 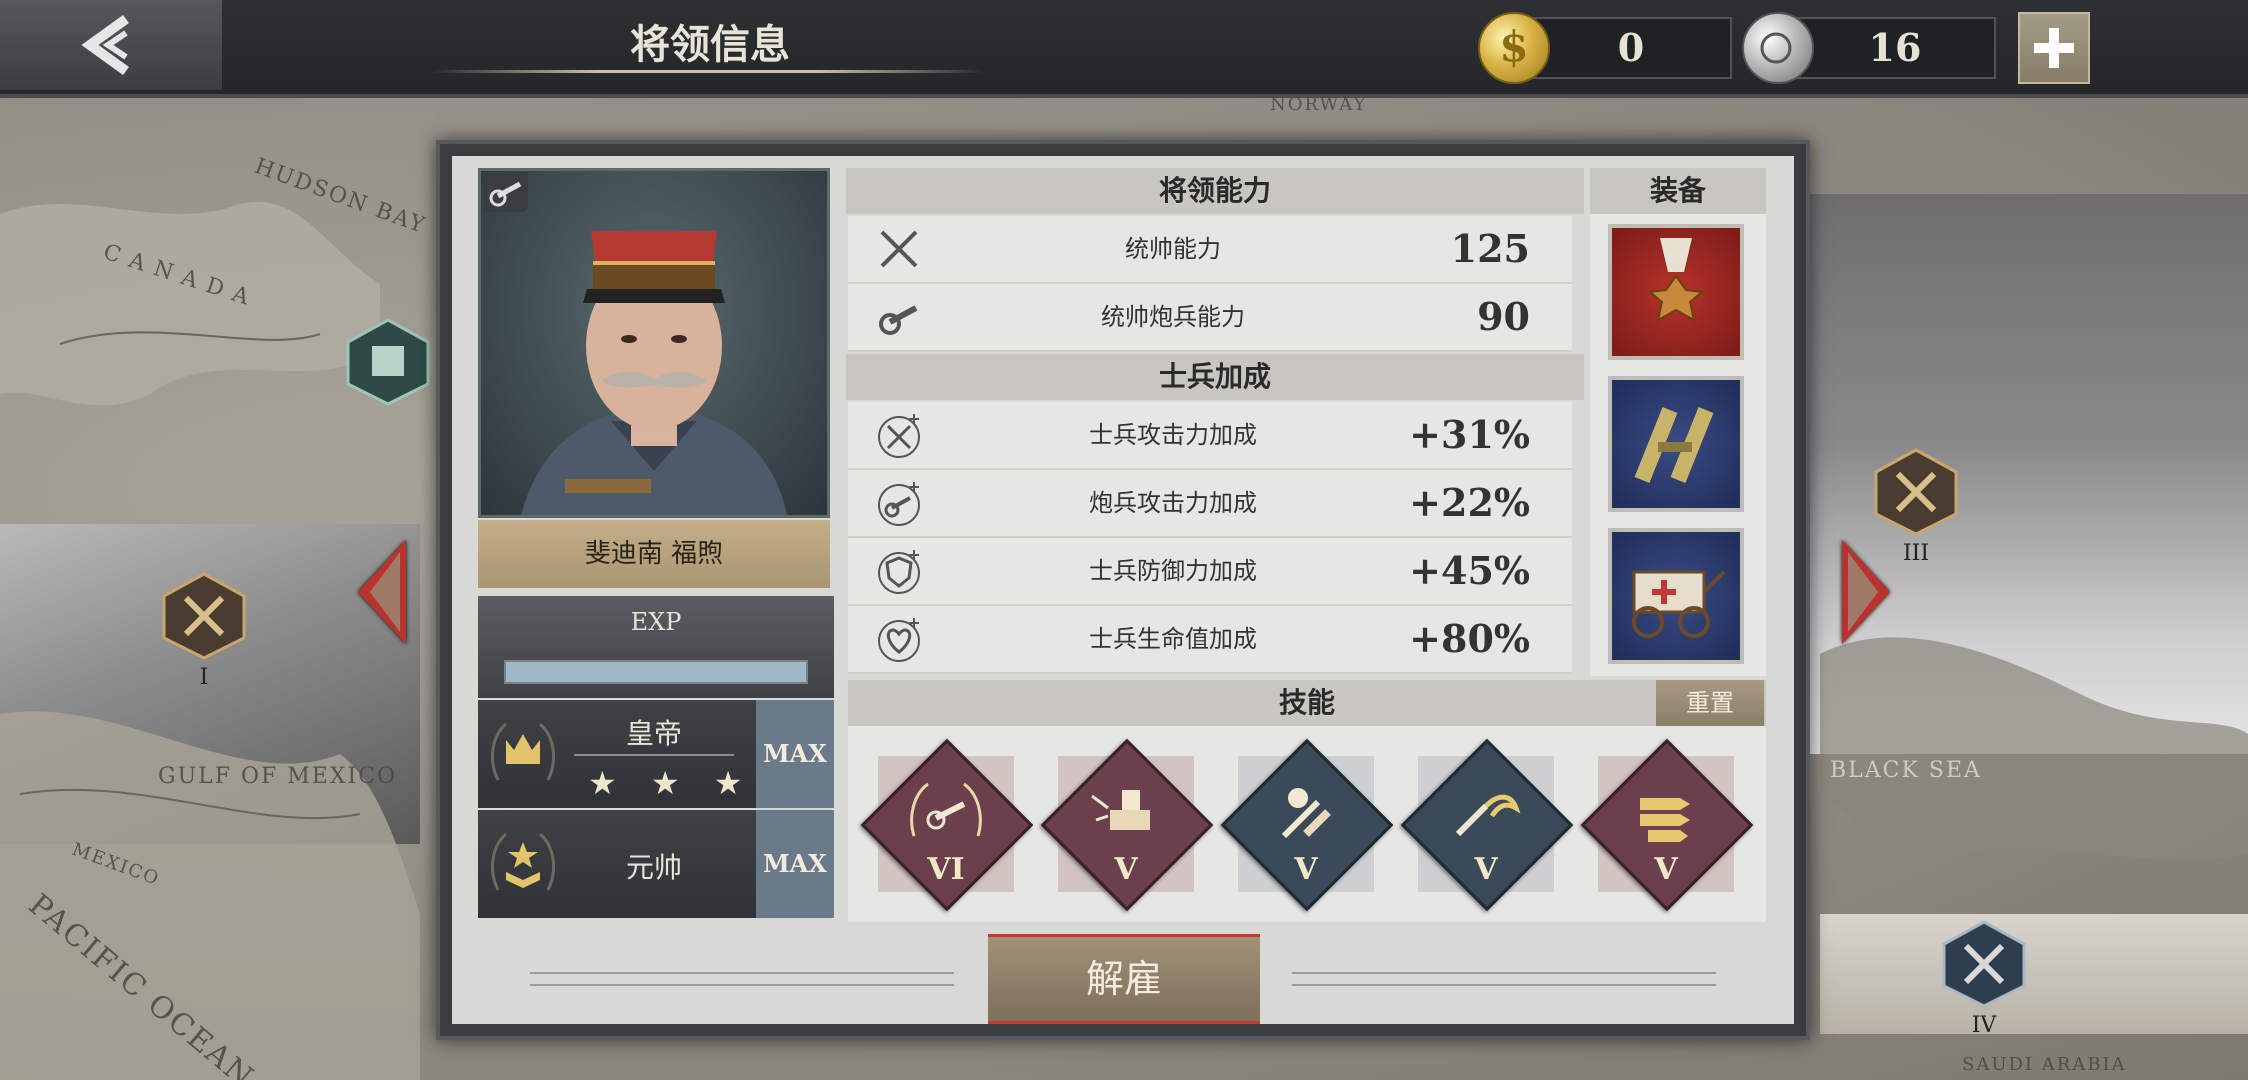 I want to click on skill-slot-1: VI, so click(x=947, y=825).